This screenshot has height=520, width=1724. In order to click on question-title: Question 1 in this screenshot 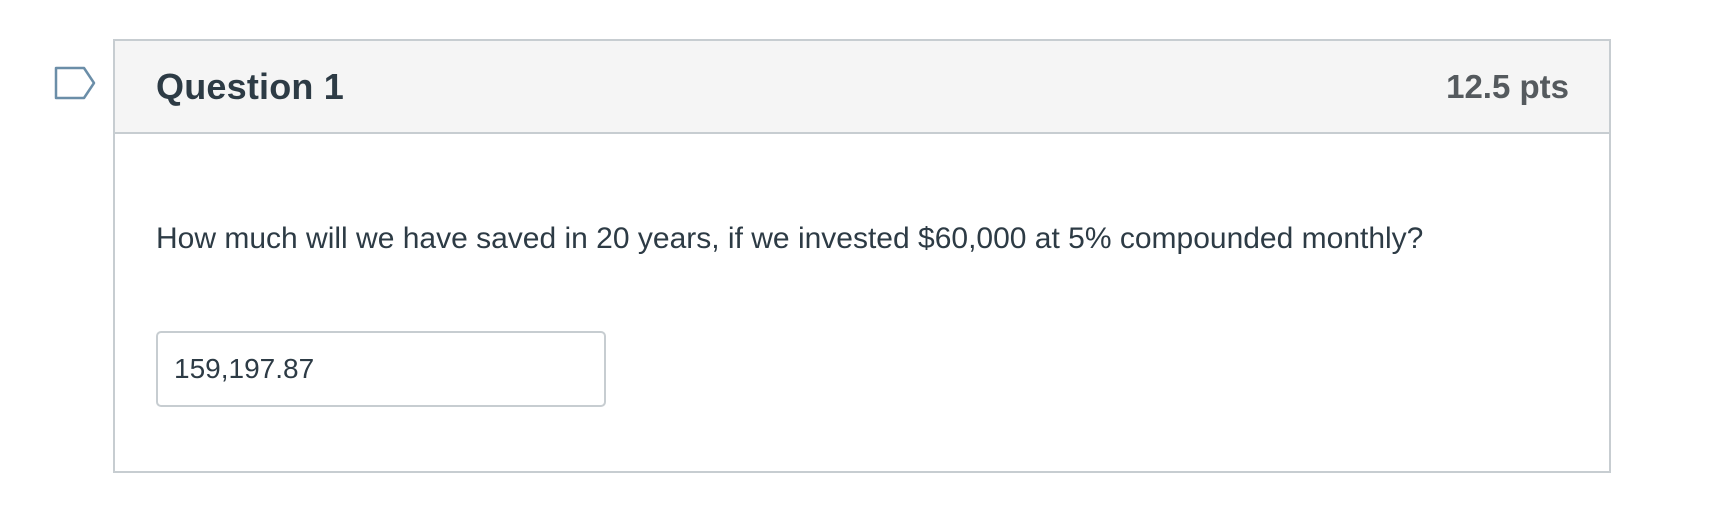, I will do `click(250, 86)`.